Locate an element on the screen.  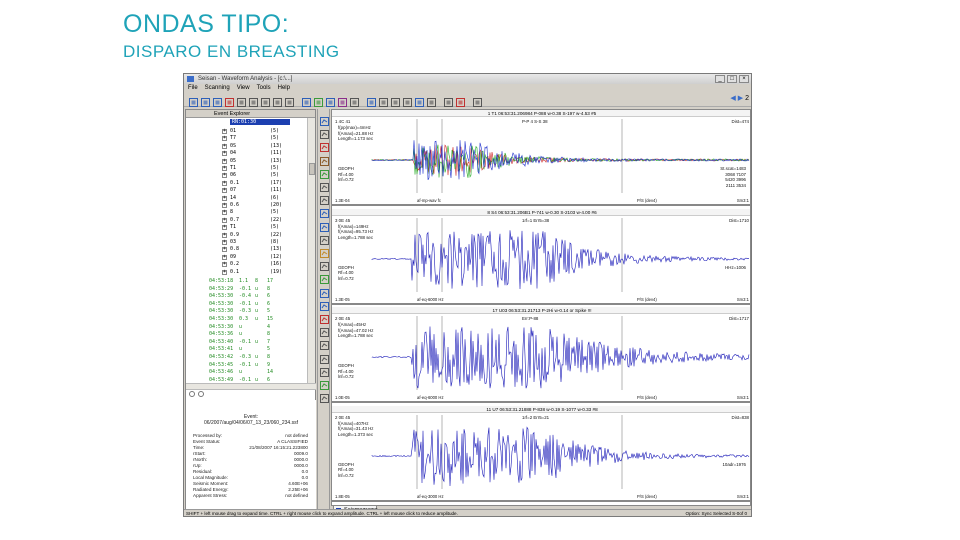
maximize-button: □ is located at coordinates (732, 79).